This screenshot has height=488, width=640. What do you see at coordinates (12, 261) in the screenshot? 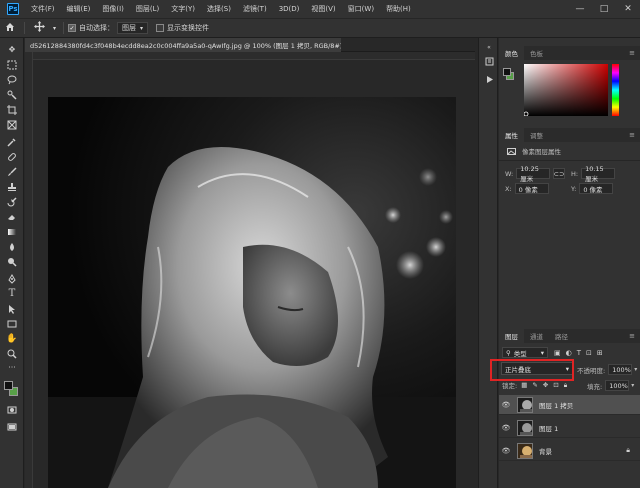
I see `dodge-tool-icon` at bounding box center [12, 261].